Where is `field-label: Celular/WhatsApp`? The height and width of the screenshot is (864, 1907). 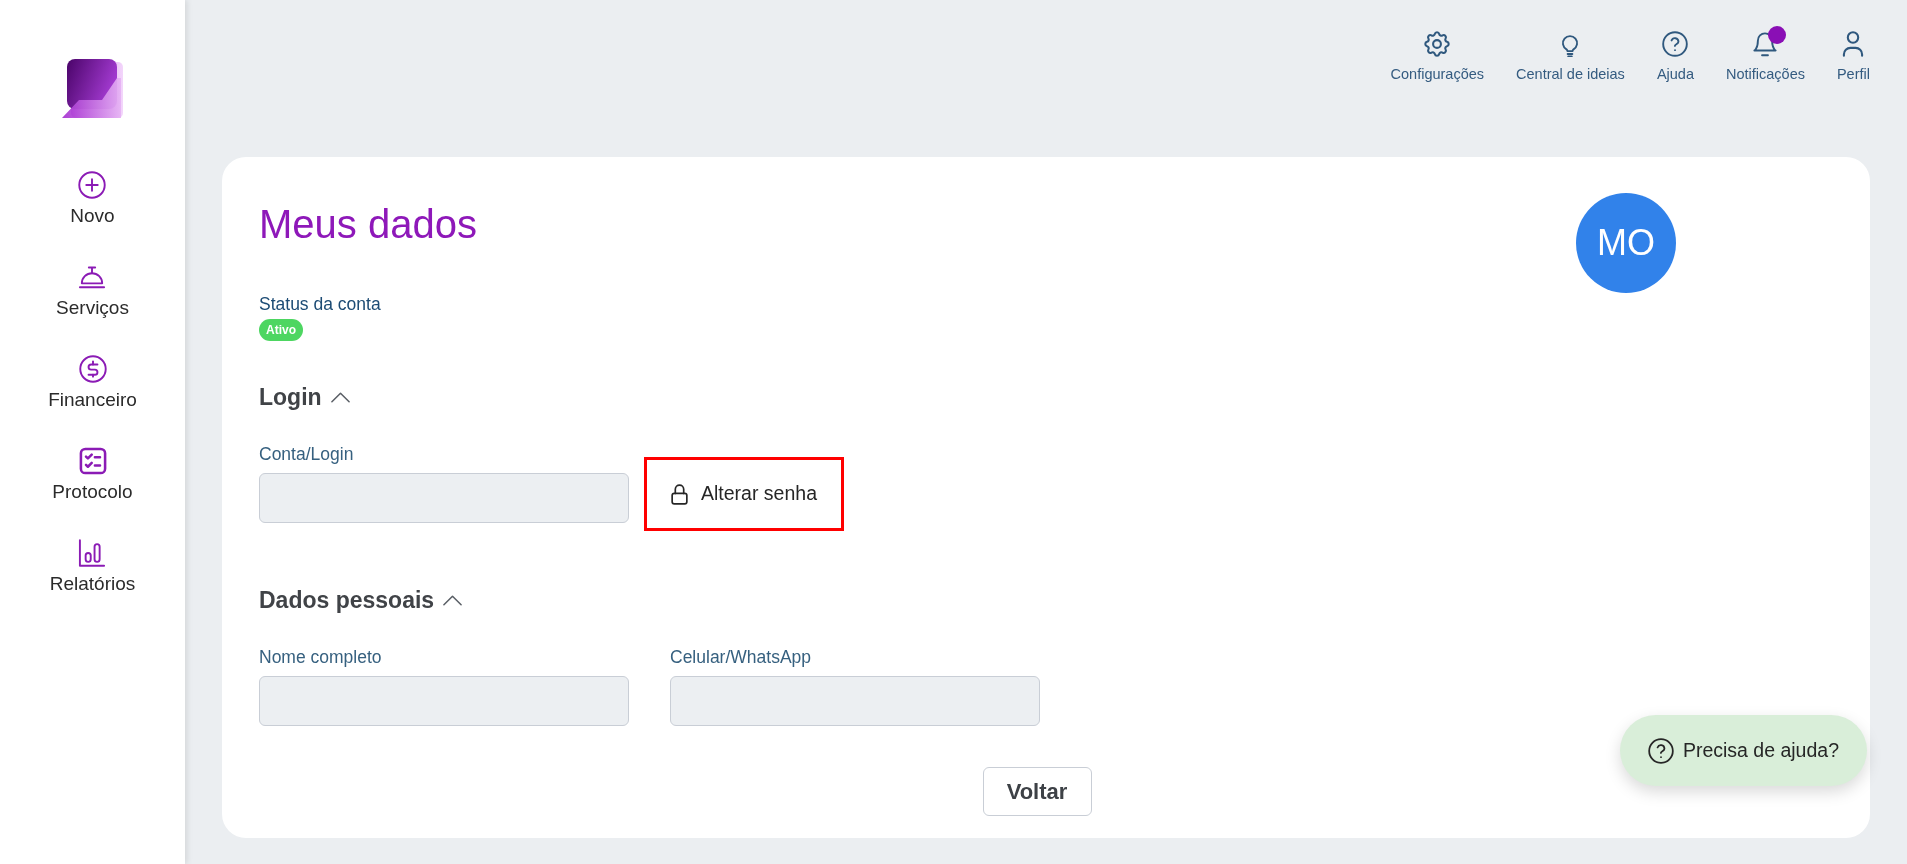 field-label: Celular/WhatsApp is located at coordinates (741, 657).